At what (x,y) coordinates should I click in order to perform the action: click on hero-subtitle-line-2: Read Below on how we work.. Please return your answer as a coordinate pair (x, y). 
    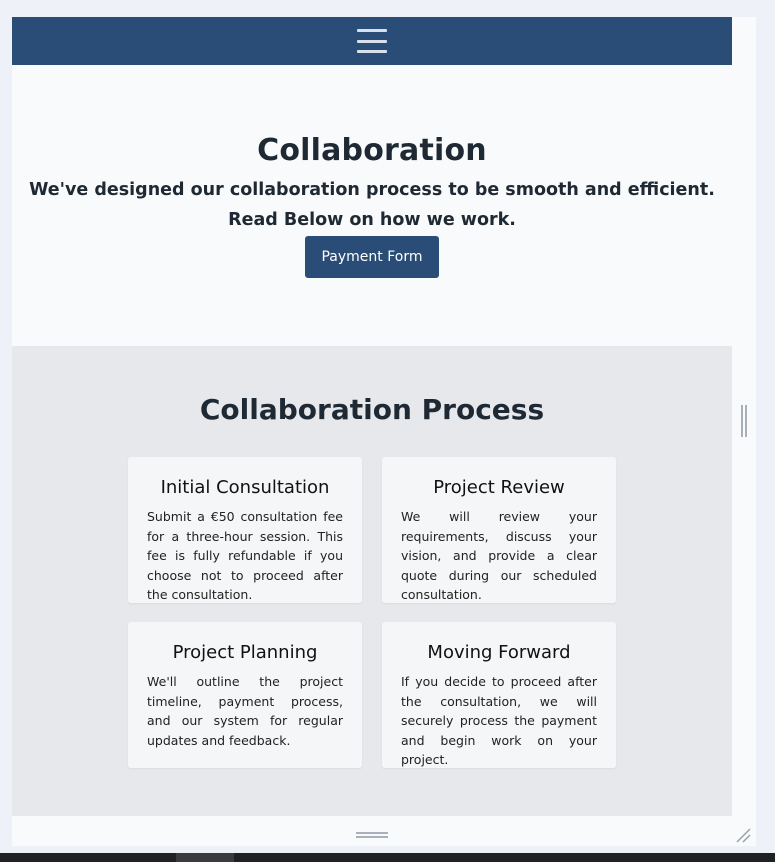
    Looking at the image, I should click on (372, 220).